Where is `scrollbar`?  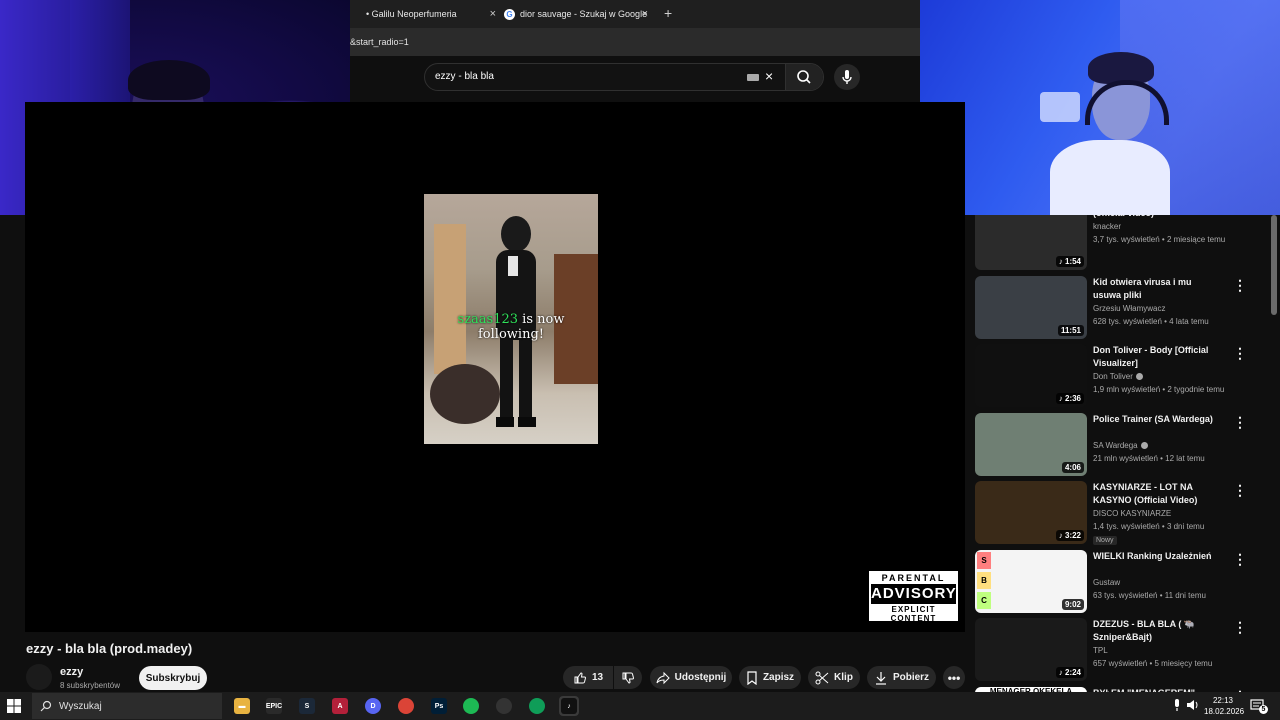 scrollbar is located at coordinates (1274, 265).